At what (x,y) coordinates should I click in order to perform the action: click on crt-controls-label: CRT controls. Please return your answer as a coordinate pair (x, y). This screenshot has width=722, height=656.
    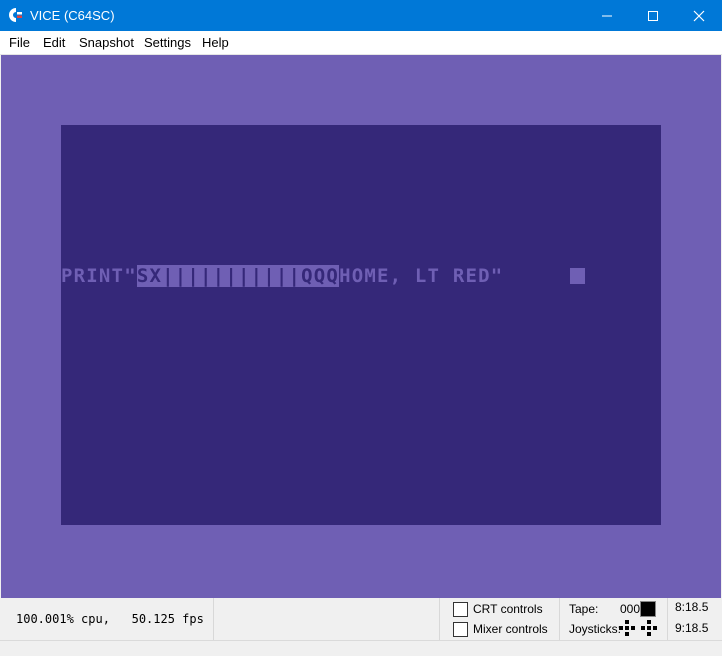
    Looking at the image, I should click on (508, 609).